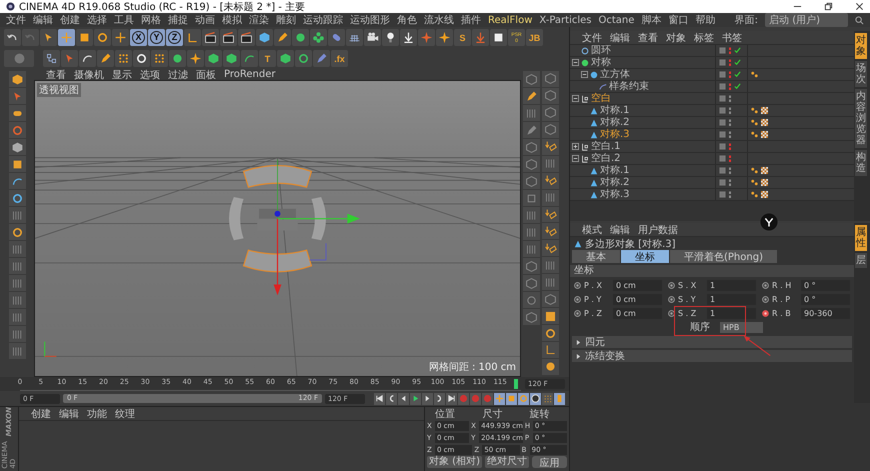 The width and height of the screenshot is (870, 471). Describe the element at coordinates (549, 462) in the screenshot. I see `apply-button: 应用` at that location.